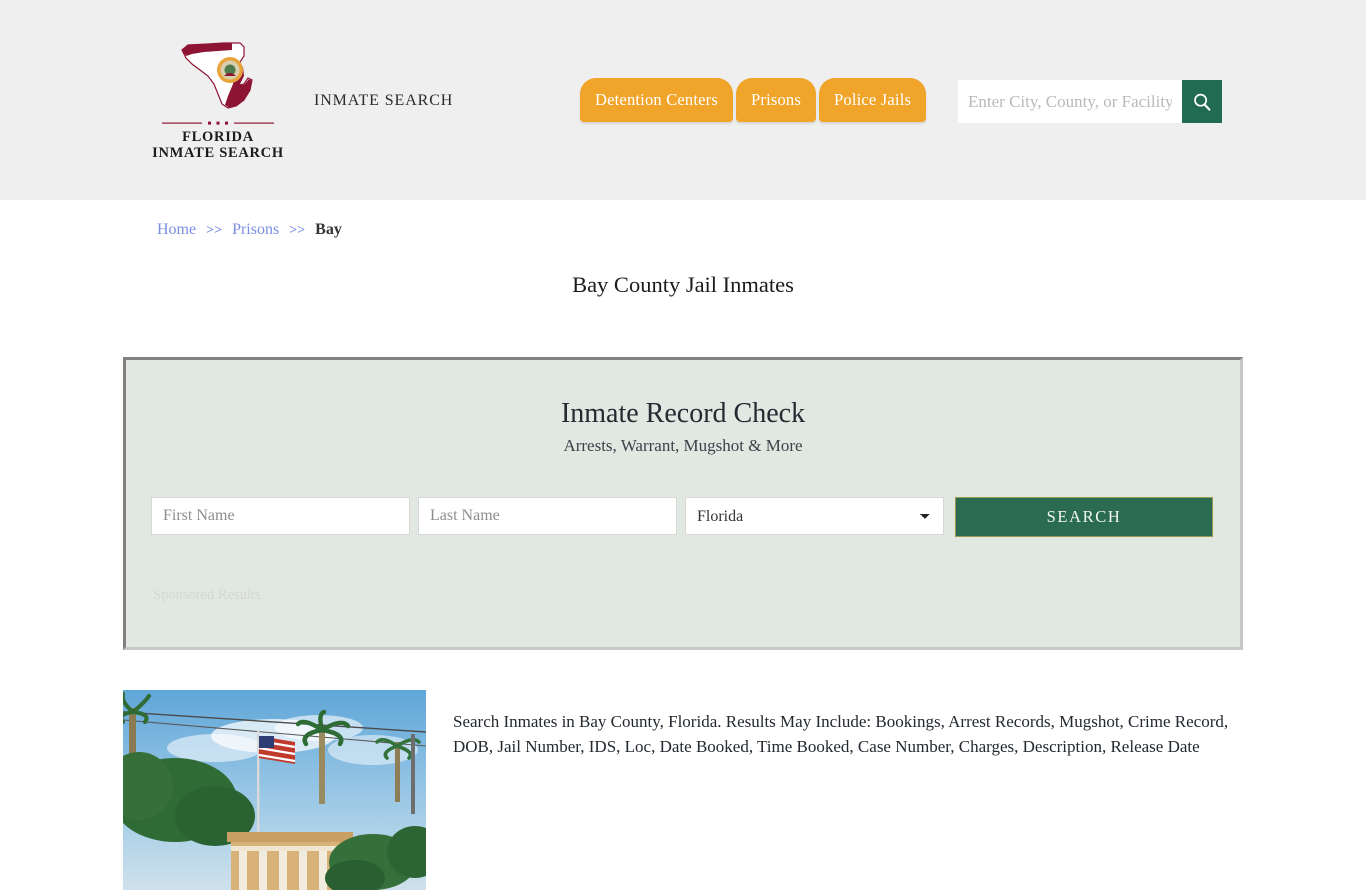 This screenshot has width=1366, height=890. What do you see at coordinates (683, 517) in the screenshot?
I see `inmate-record-search-form: Florida SEARCH` at bounding box center [683, 517].